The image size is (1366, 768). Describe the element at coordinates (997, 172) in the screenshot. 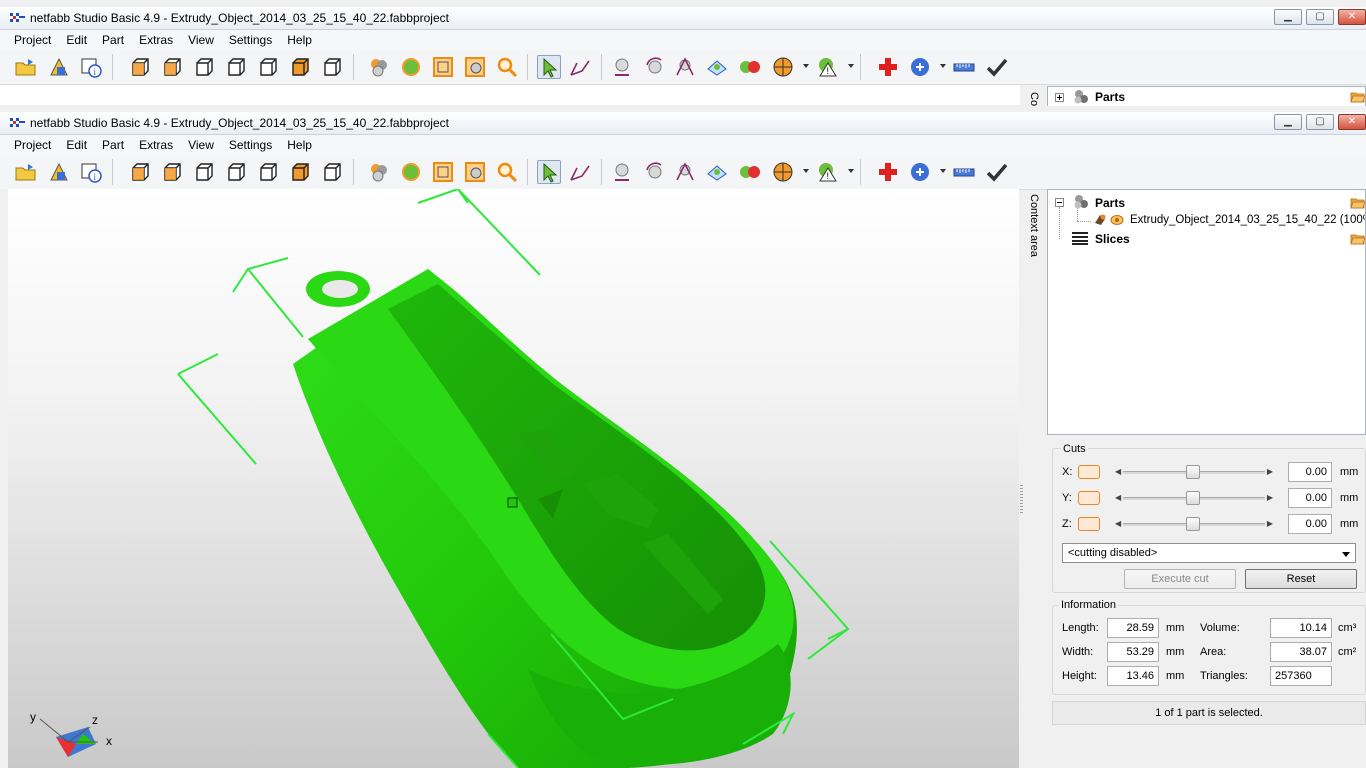

I see `apply-button` at that location.